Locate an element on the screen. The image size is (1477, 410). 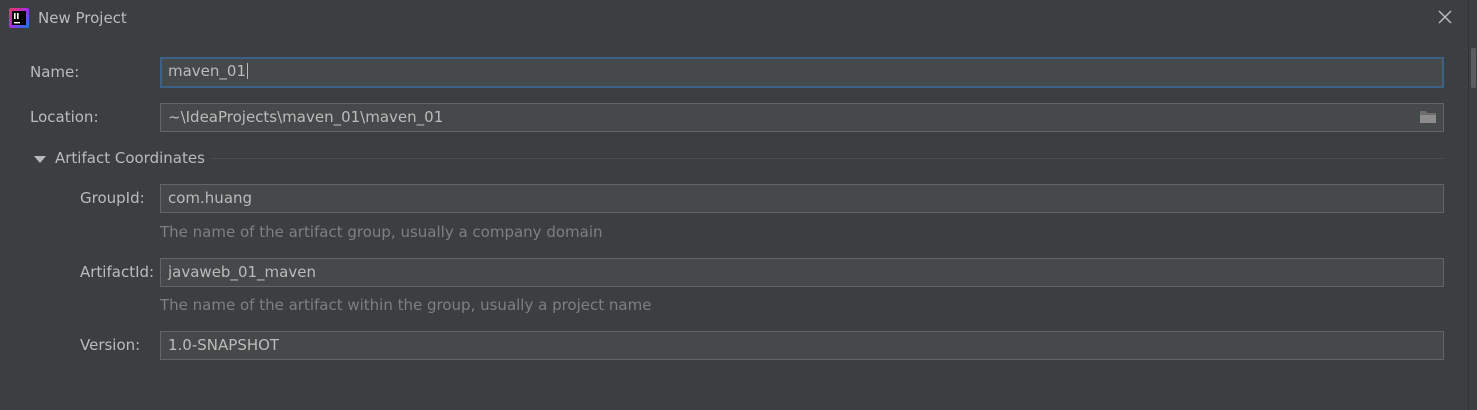
scrollbar-thumb is located at coordinates (1473, 68).